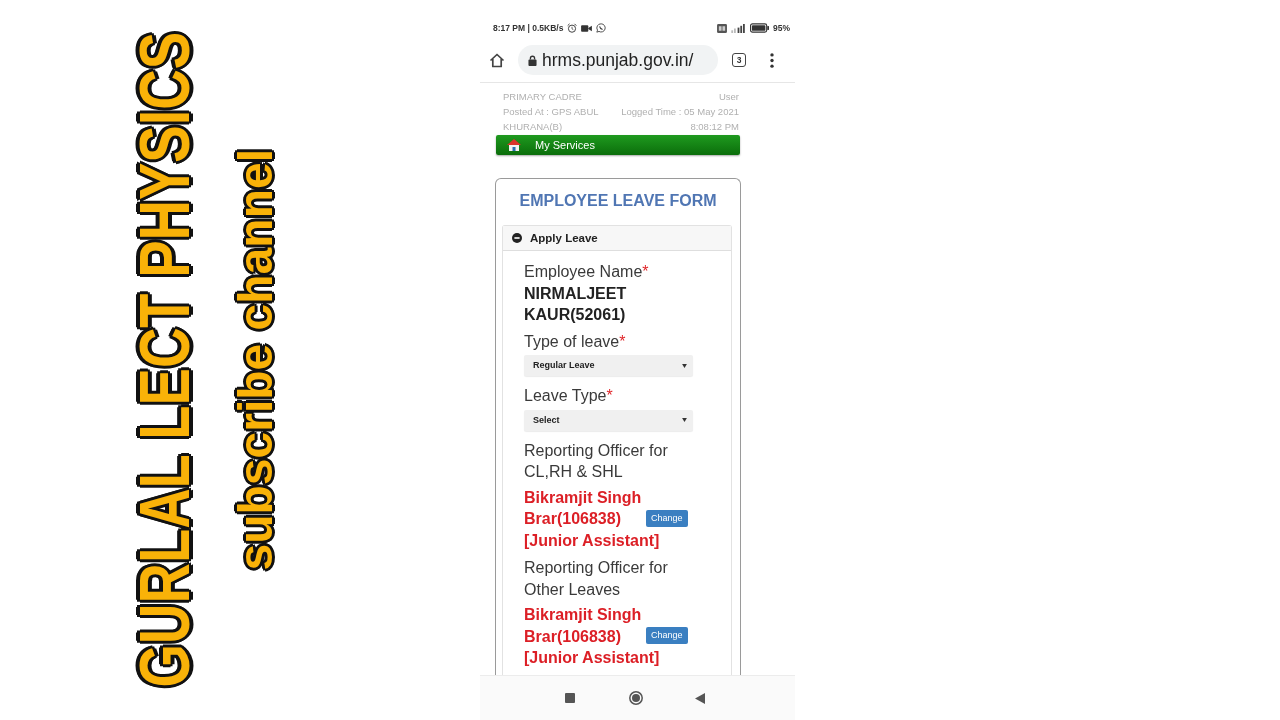 Image resolution: width=1280 pixels, height=720 pixels. What do you see at coordinates (728, 96) in the screenshot?
I see `user-info-text: User` at bounding box center [728, 96].